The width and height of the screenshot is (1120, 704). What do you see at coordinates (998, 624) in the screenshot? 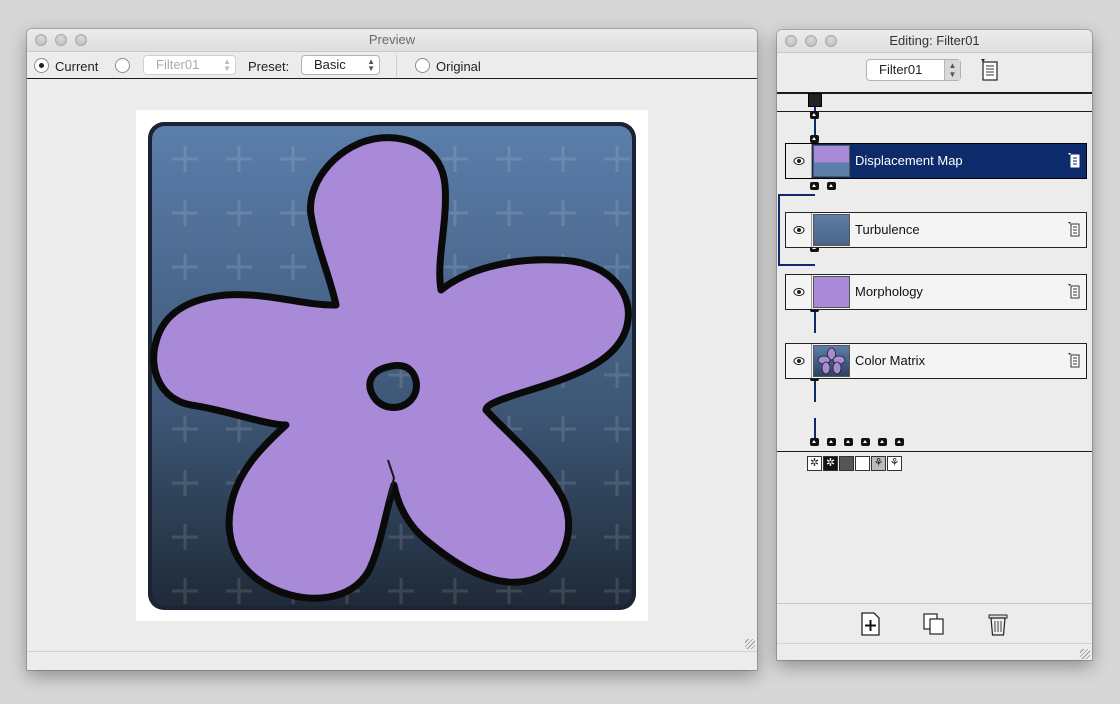
I see `trash-icon` at bounding box center [998, 624].